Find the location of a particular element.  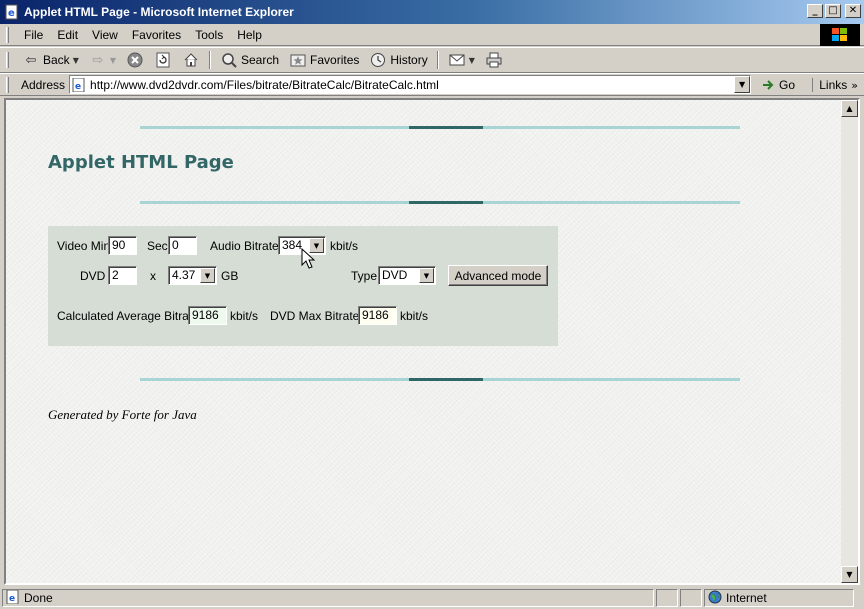

menu-favorites: Favorites is located at coordinates (156, 35).